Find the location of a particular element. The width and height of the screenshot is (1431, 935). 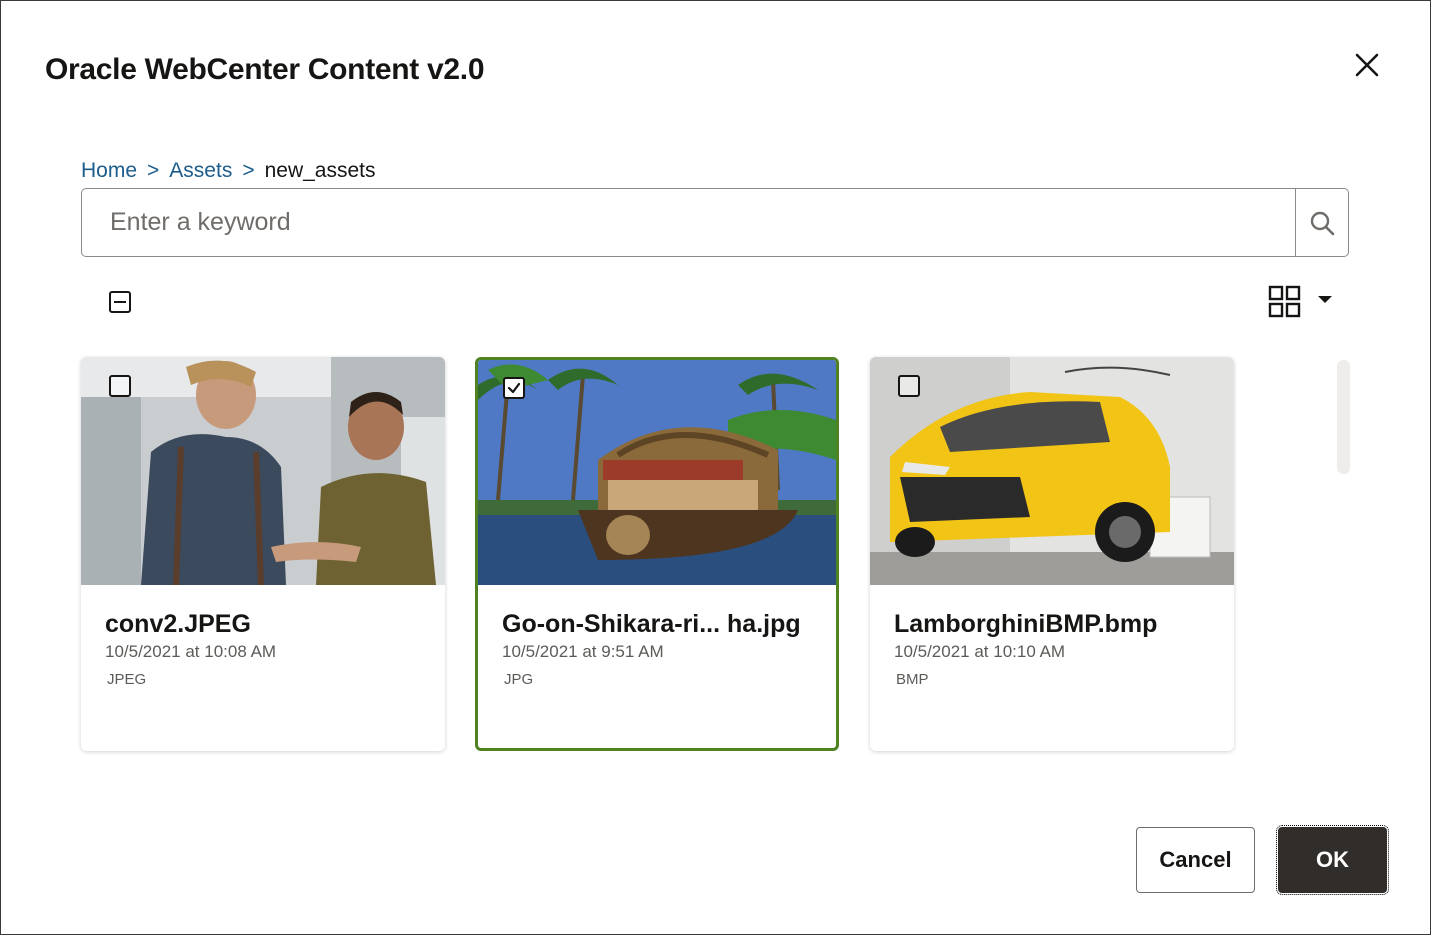

checkmark-icon is located at coordinates (514, 388).